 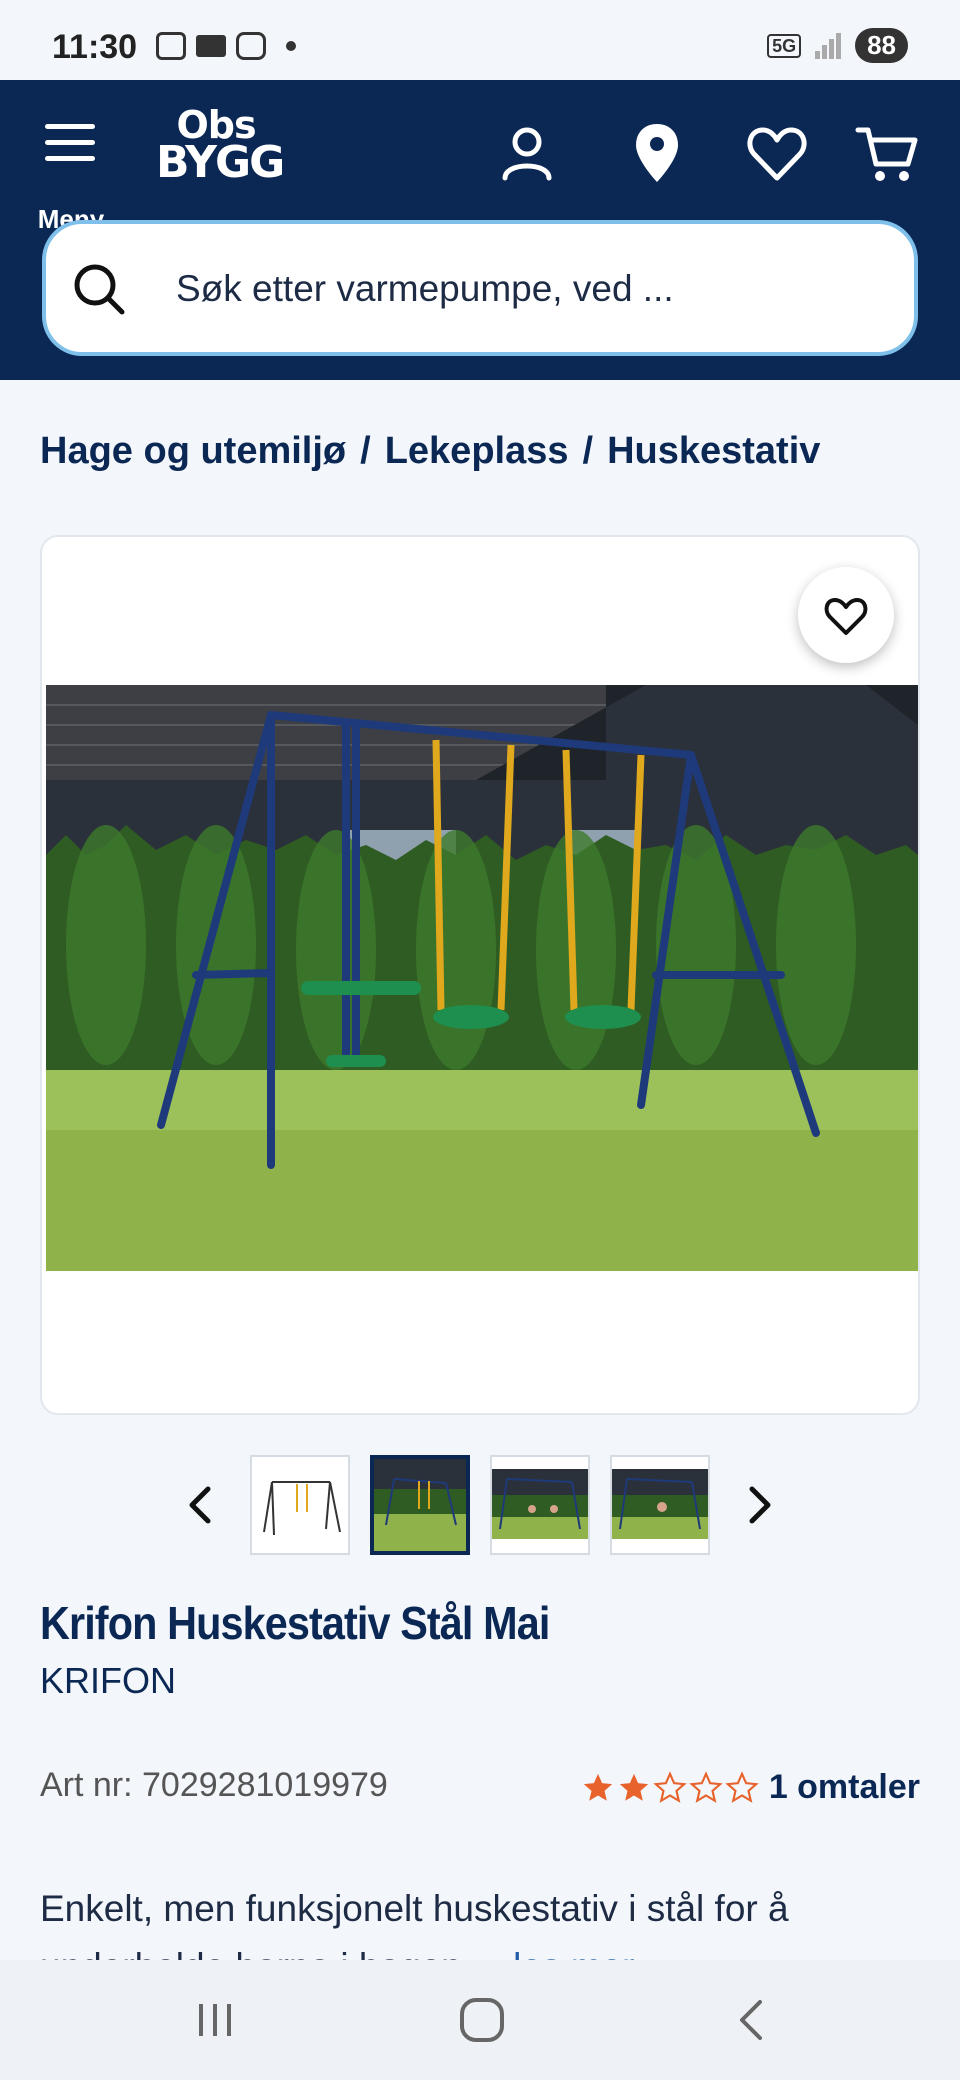 I want to click on hamburger-icon, so click(x=70, y=148).